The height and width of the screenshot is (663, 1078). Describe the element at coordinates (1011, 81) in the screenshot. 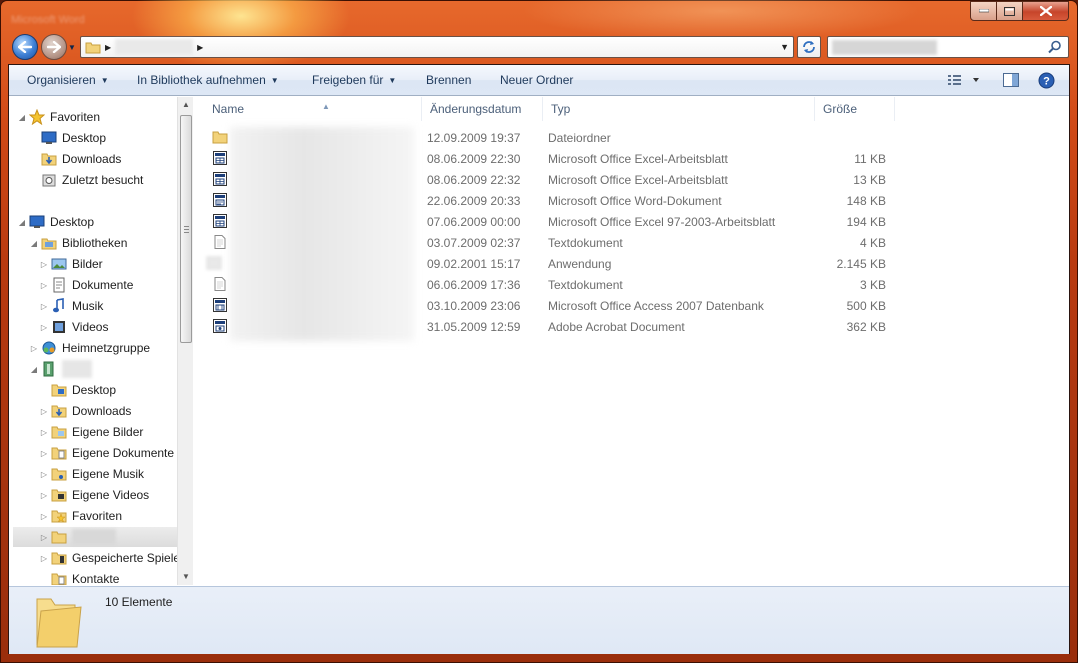

I see `preview-pane-button` at that location.